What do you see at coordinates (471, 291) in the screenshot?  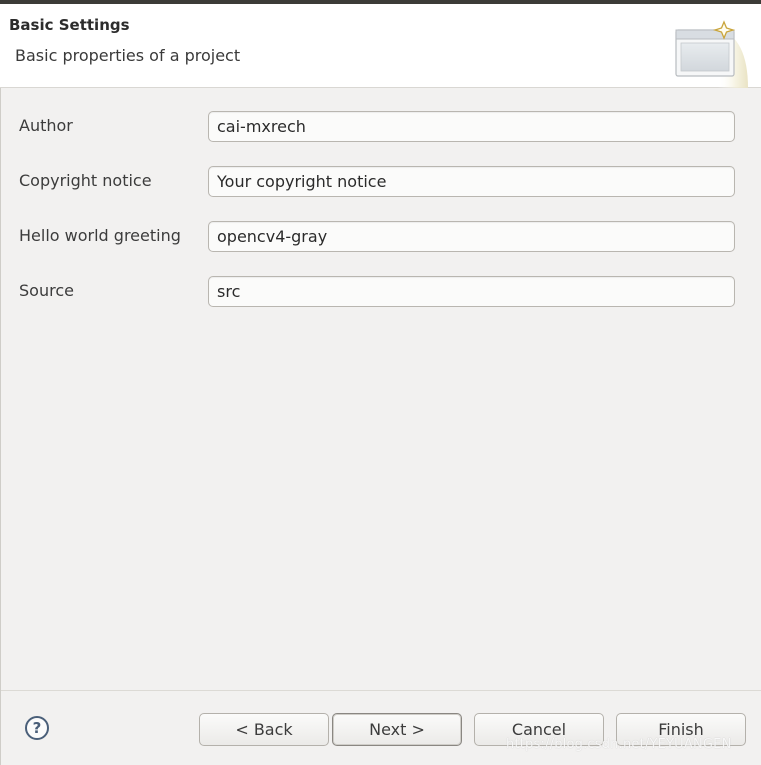 I see `source-input` at bounding box center [471, 291].